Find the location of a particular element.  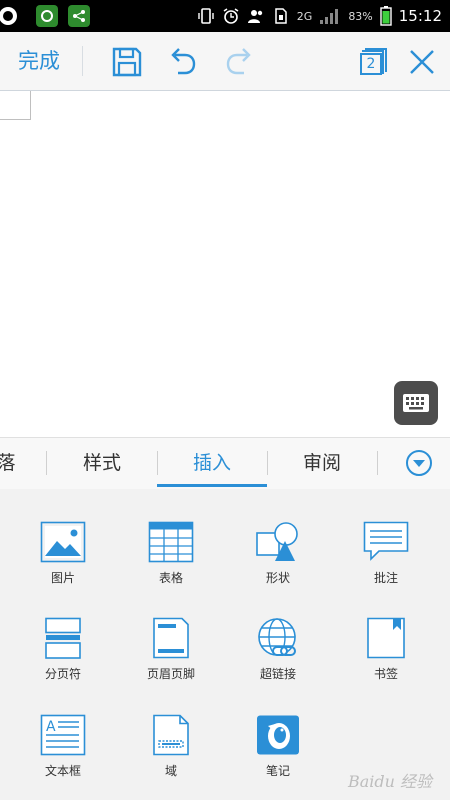

redo-icon is located at coordinates (238, 61).